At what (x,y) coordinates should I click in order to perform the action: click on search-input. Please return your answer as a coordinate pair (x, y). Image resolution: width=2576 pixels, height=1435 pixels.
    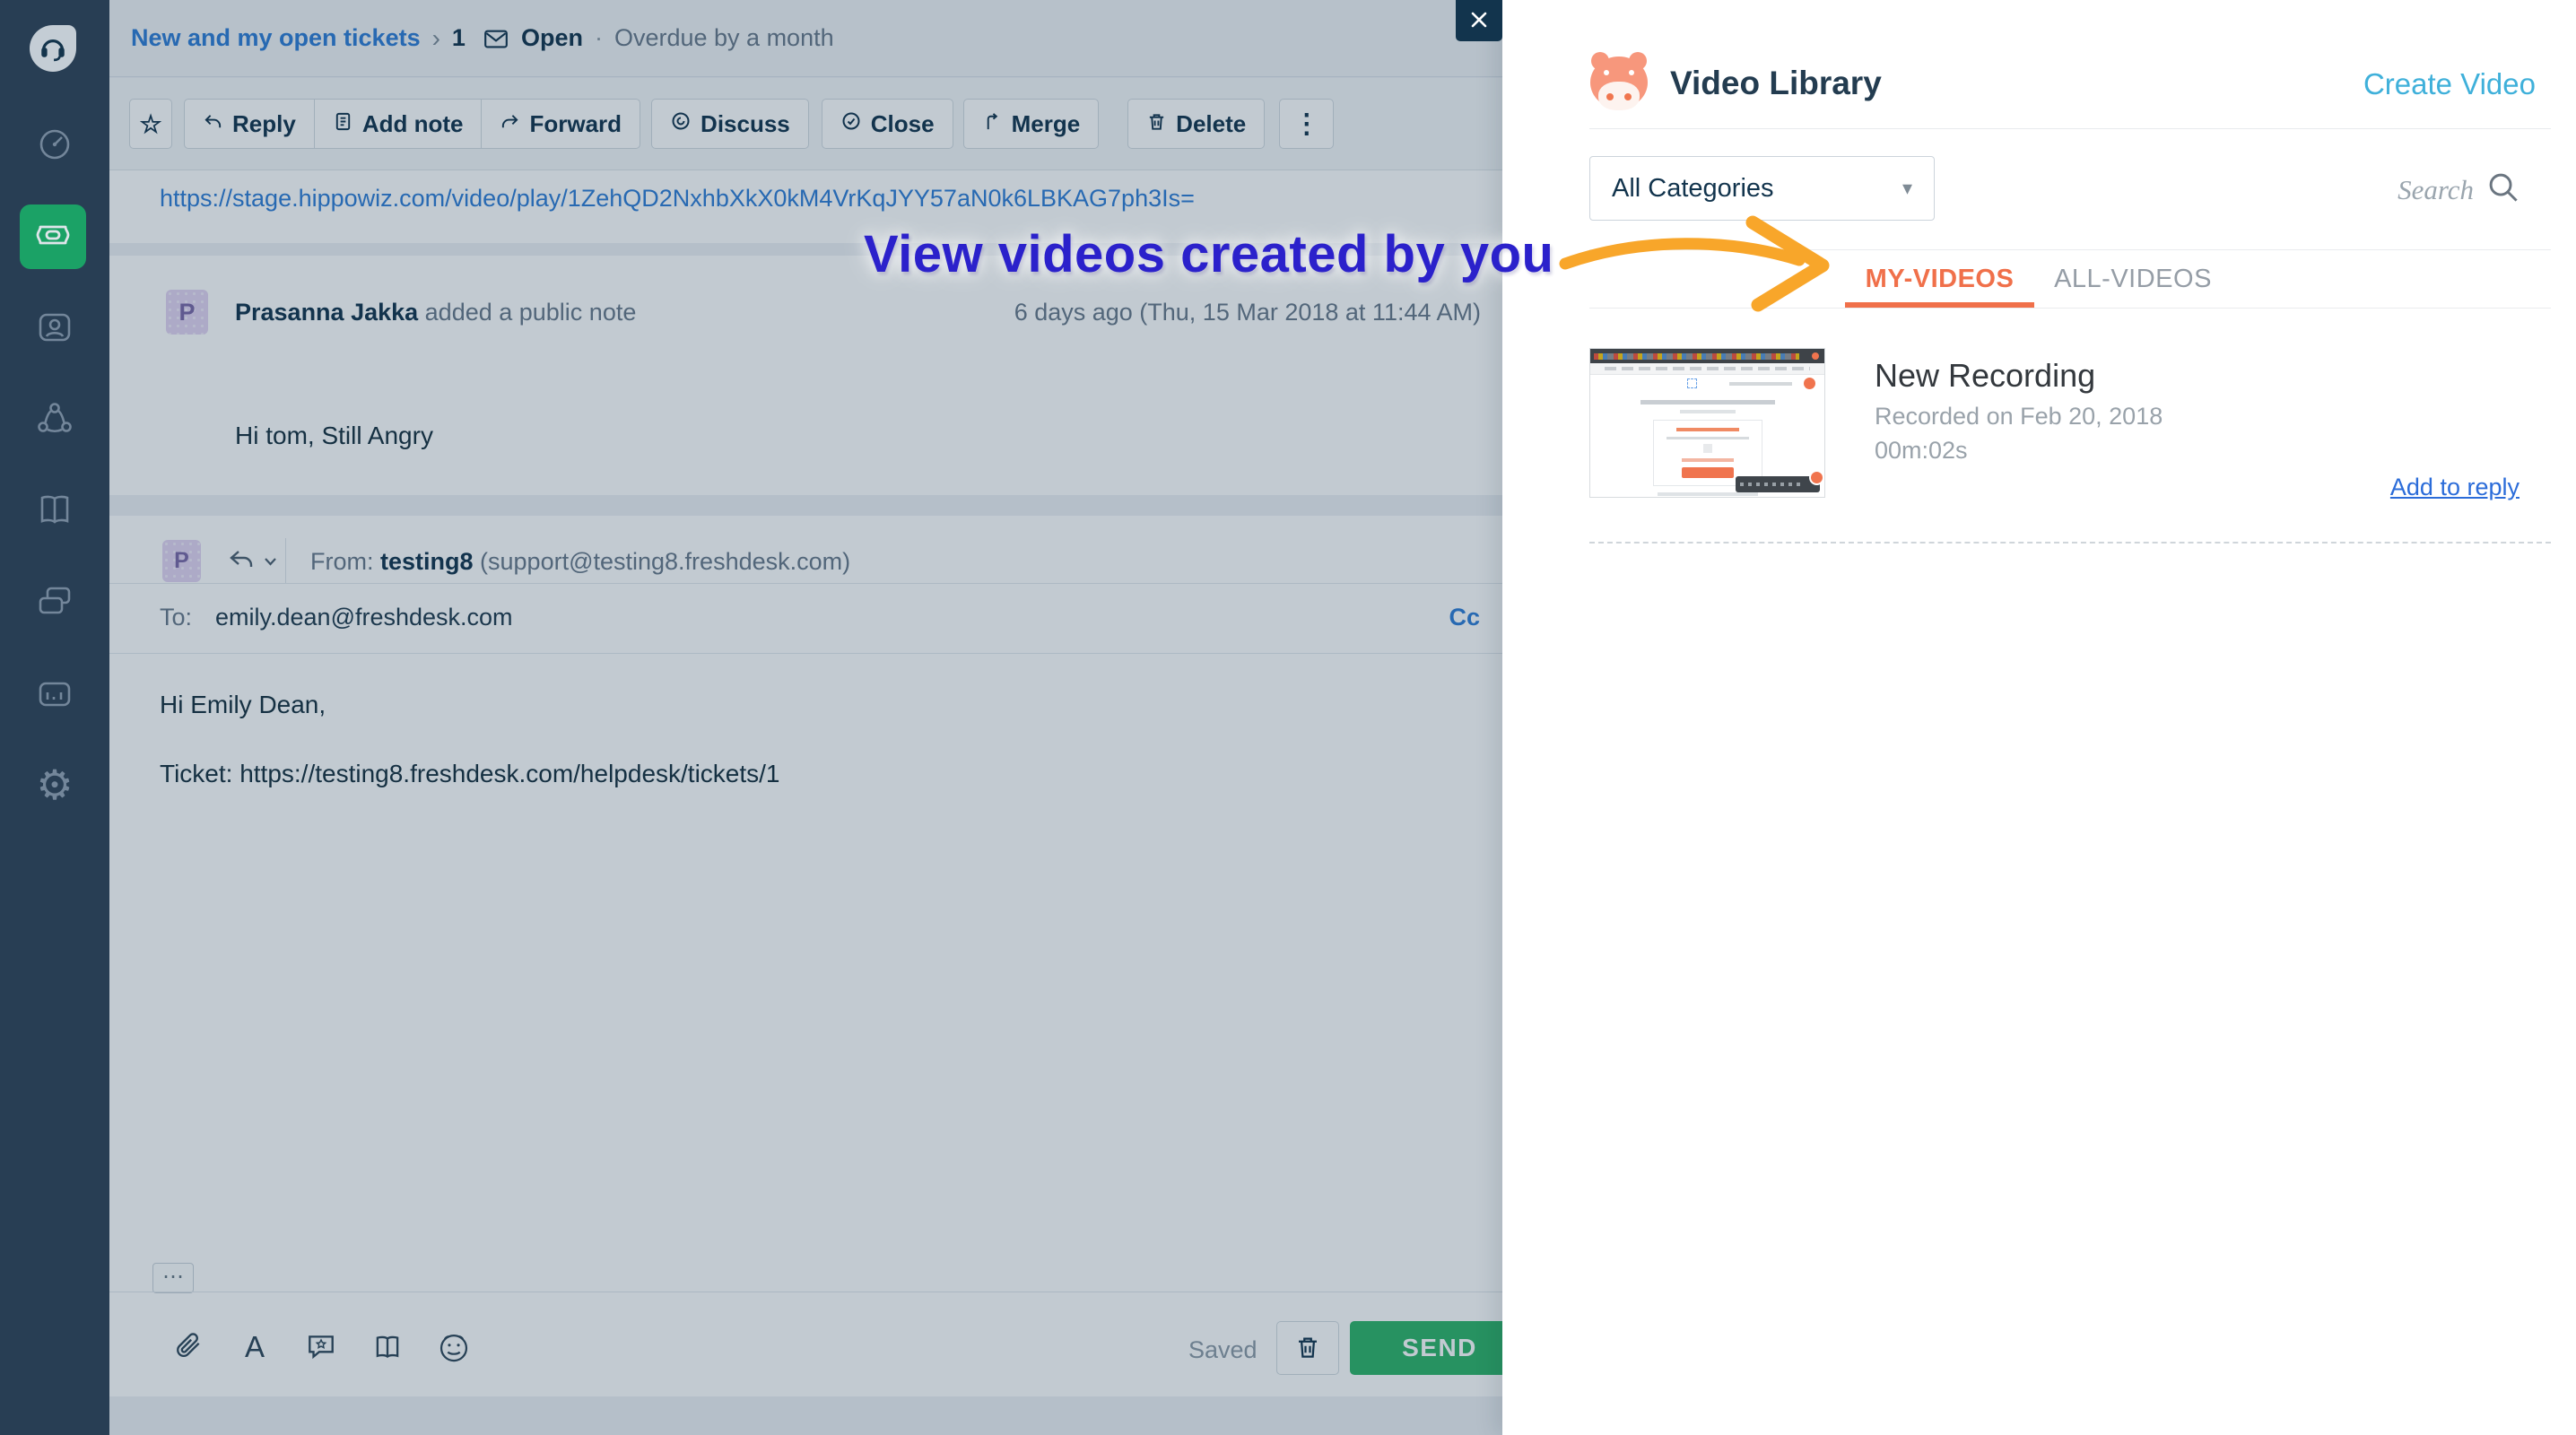
    Looking at the image, I should click on (2393, 189).